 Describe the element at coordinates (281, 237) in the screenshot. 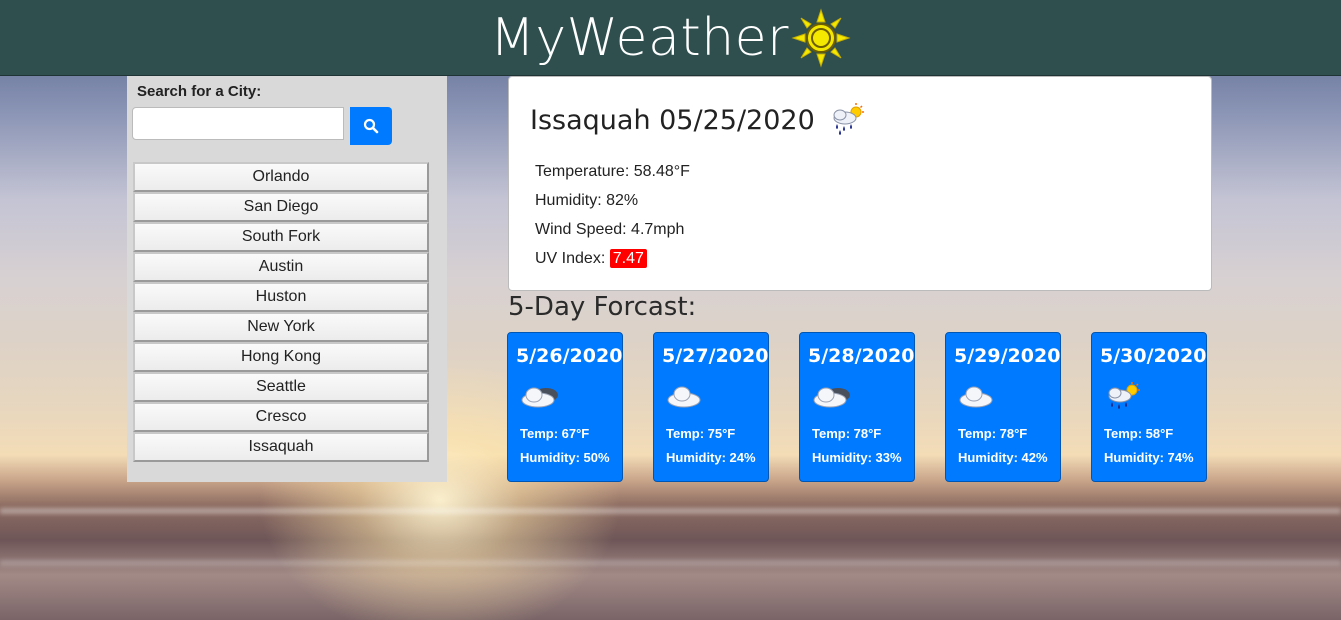

I see `city-button-south-fork: South Fork` at that location.